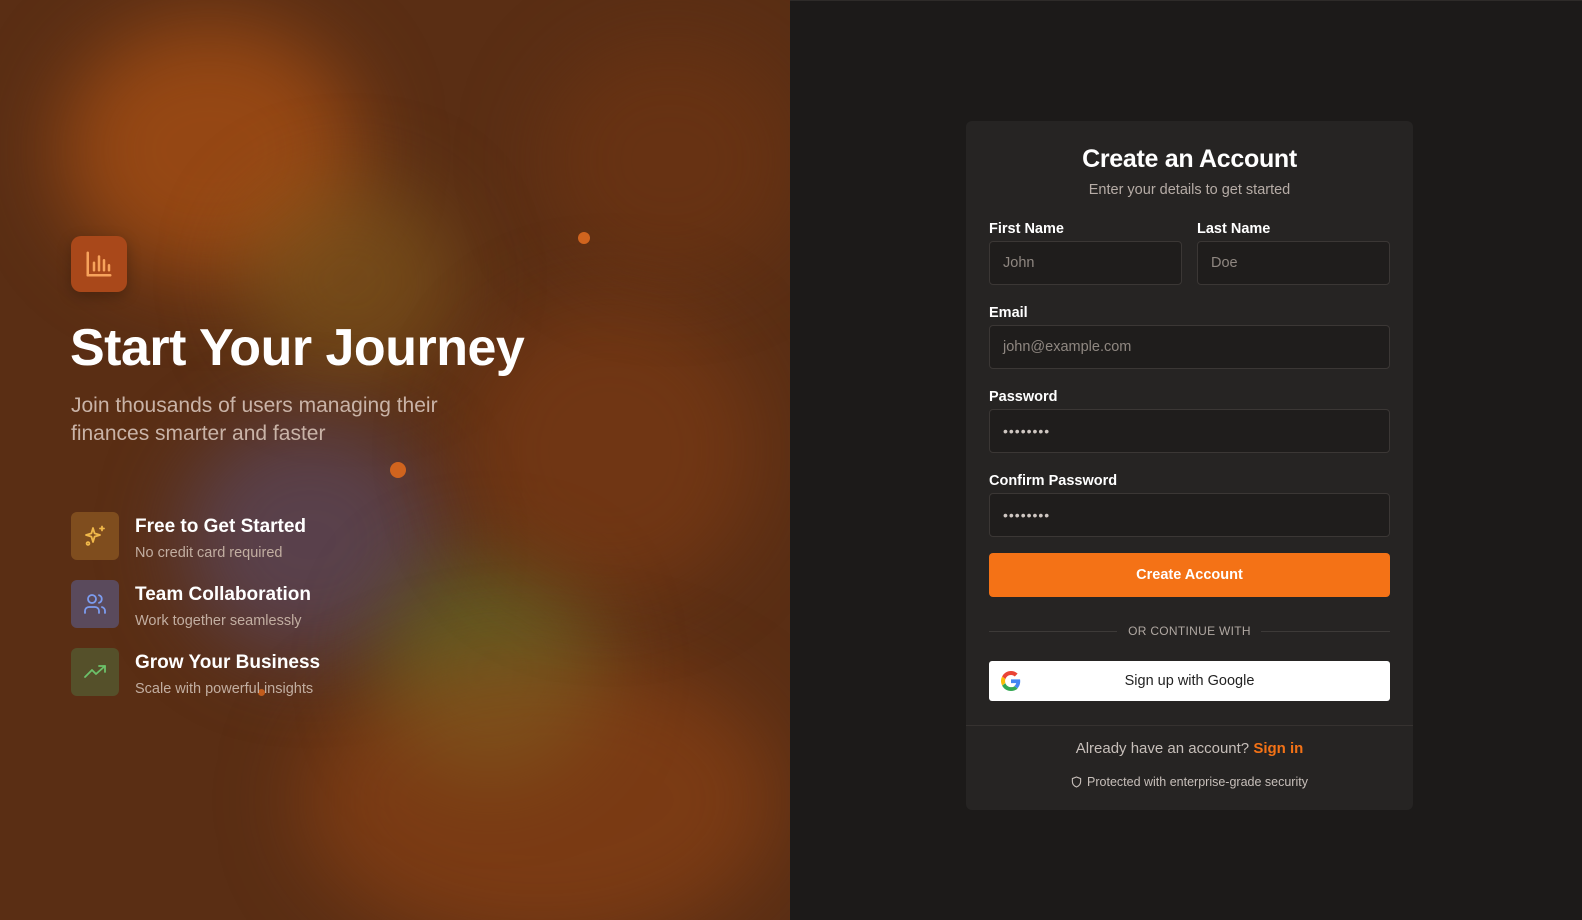 The image size is (1582, 920). What do you see at coordinates (1189, 575) in the screenshot?
I see `create-account-button: Create Account` at bounding box center [1189, 575].